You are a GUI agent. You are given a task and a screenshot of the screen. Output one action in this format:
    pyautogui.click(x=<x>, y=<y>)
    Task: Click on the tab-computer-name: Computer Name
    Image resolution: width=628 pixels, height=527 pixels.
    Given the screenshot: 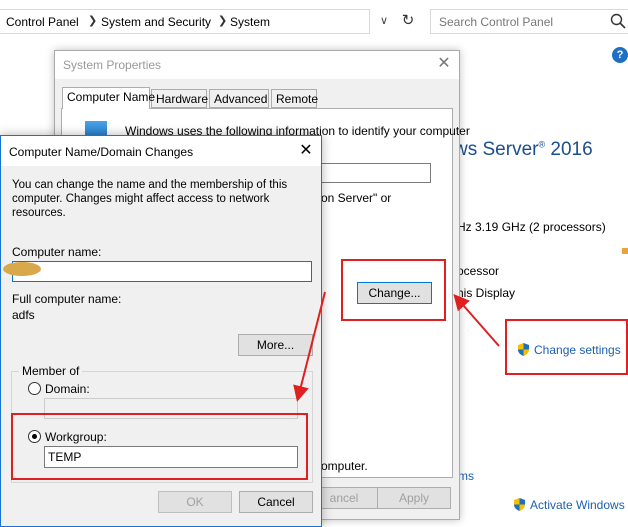 What is the action you would take?
    pyautogui.click(x=108, y=98)
    